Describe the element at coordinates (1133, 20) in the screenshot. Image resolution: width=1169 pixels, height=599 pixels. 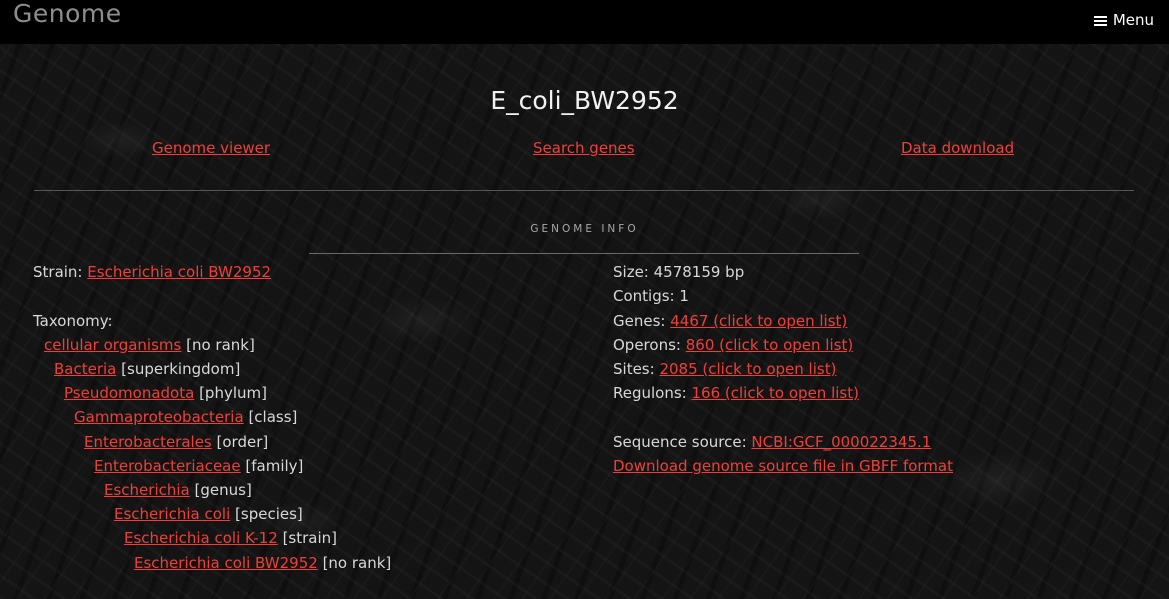
I see `menu-label: Menu` at that location.